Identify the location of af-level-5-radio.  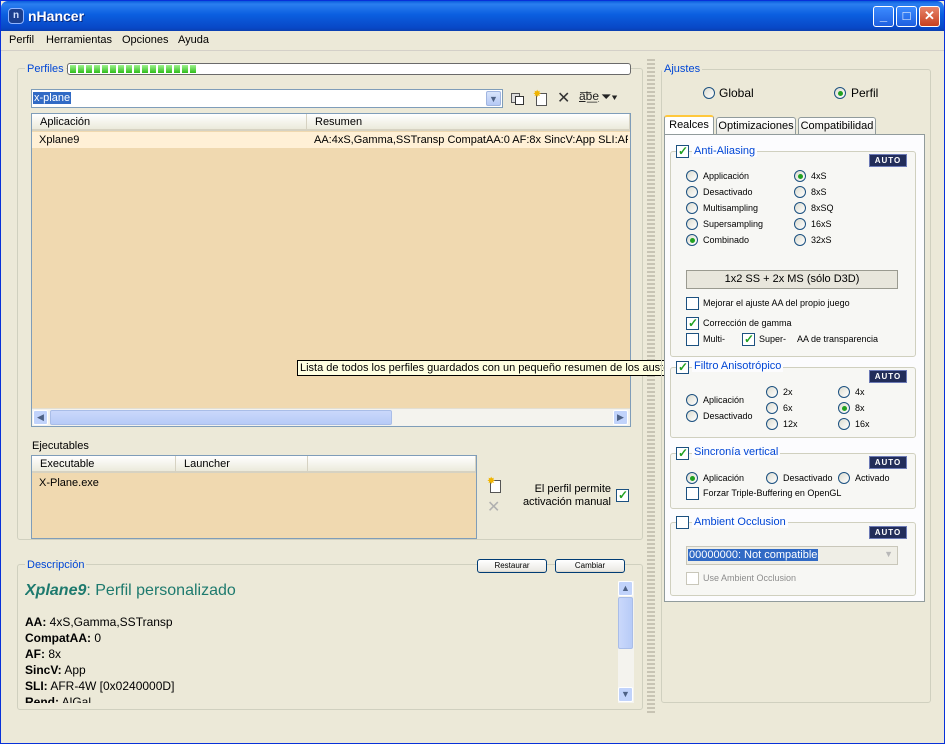
(844, 424).